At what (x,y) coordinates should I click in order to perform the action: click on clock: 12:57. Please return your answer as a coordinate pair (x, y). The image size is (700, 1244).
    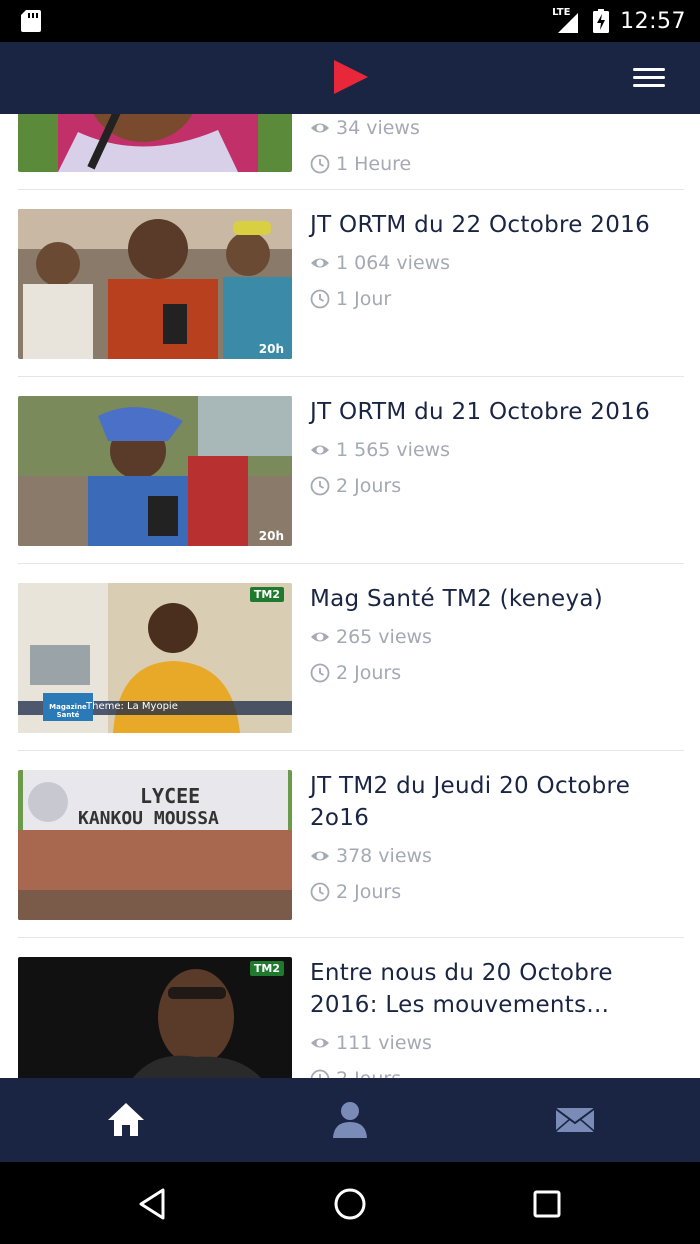
    Looking at the image, I should click on (653, 21).